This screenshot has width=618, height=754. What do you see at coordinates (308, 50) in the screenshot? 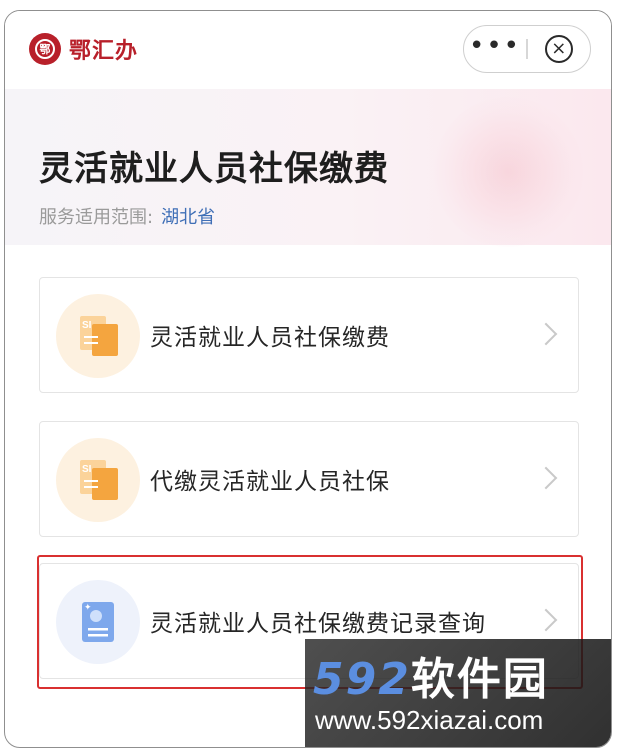
I see `top-bar: 鄂 鄂汇办 ••• ×` at bounding box center [308, 50].